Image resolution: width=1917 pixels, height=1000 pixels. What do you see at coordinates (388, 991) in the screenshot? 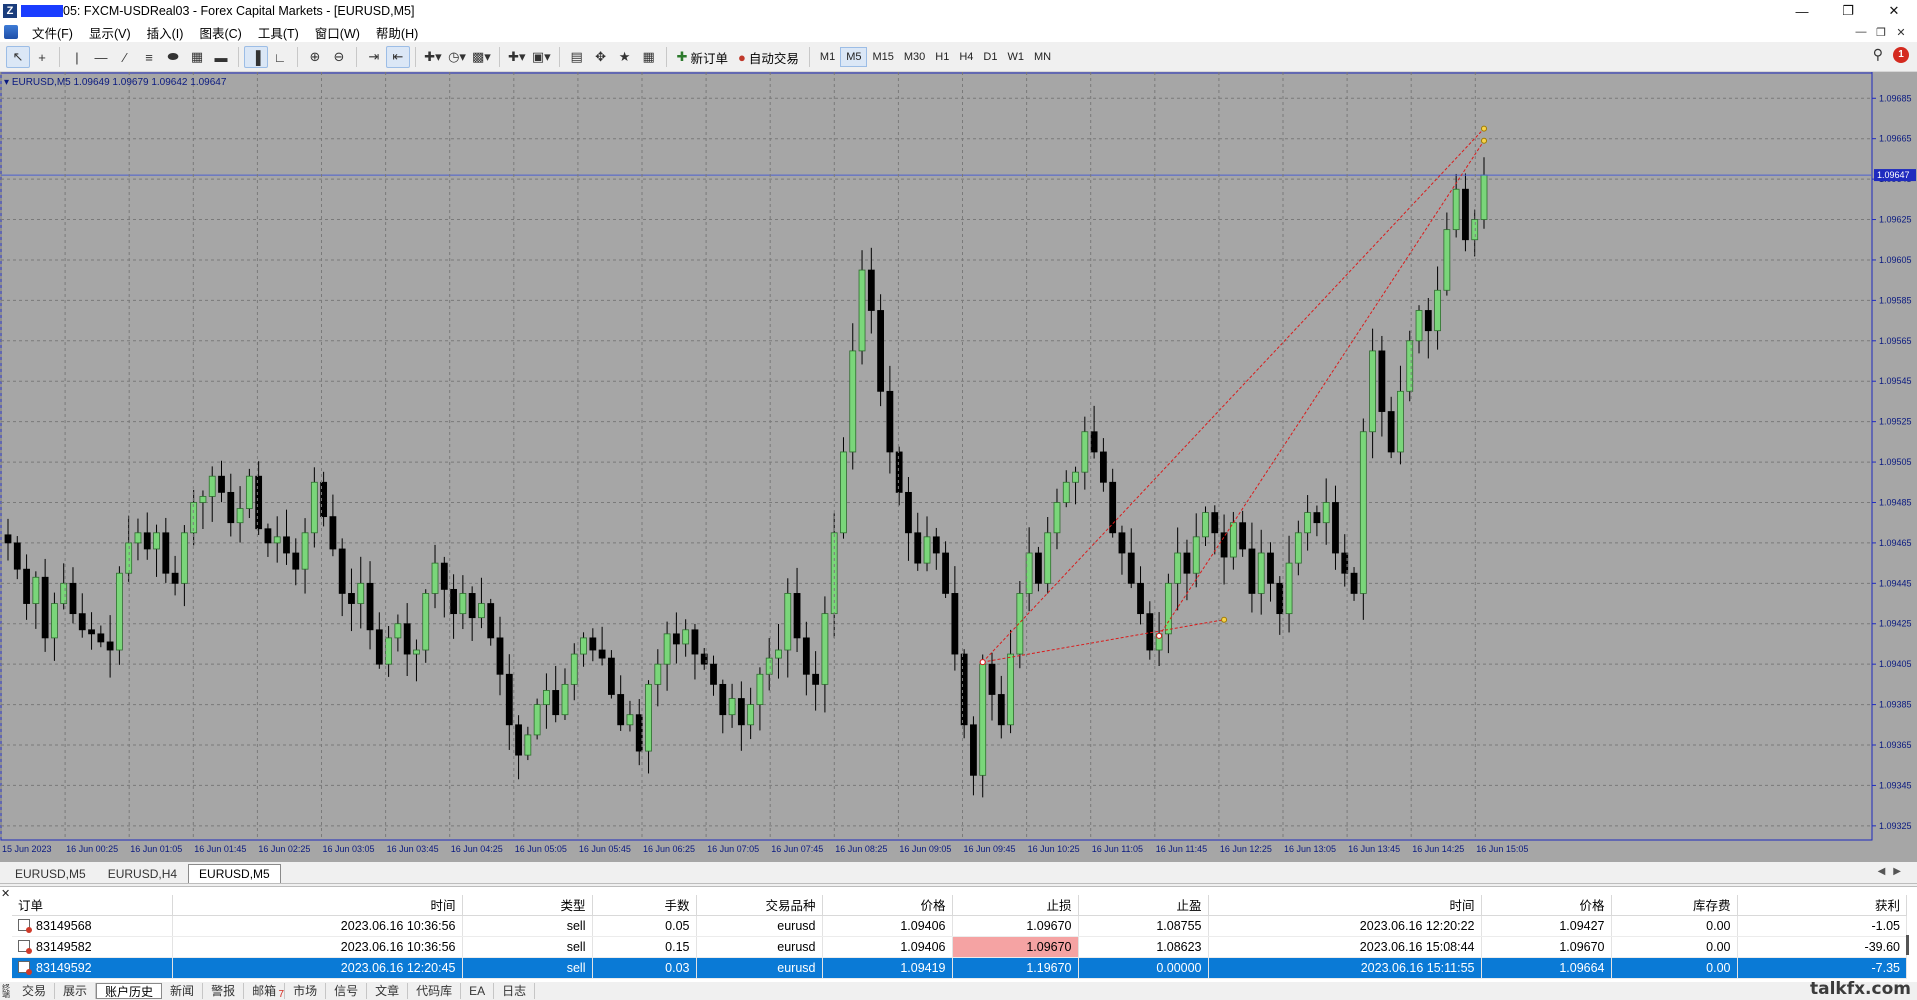
I see `tab-articles: 文章` at bounding box center [388, 991].